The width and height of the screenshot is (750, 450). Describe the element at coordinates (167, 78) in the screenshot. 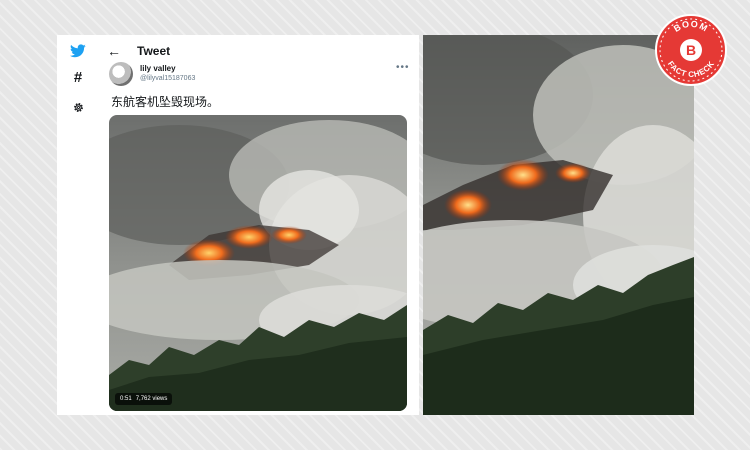

I see `user-handle: @lilyval15187063` at that location.